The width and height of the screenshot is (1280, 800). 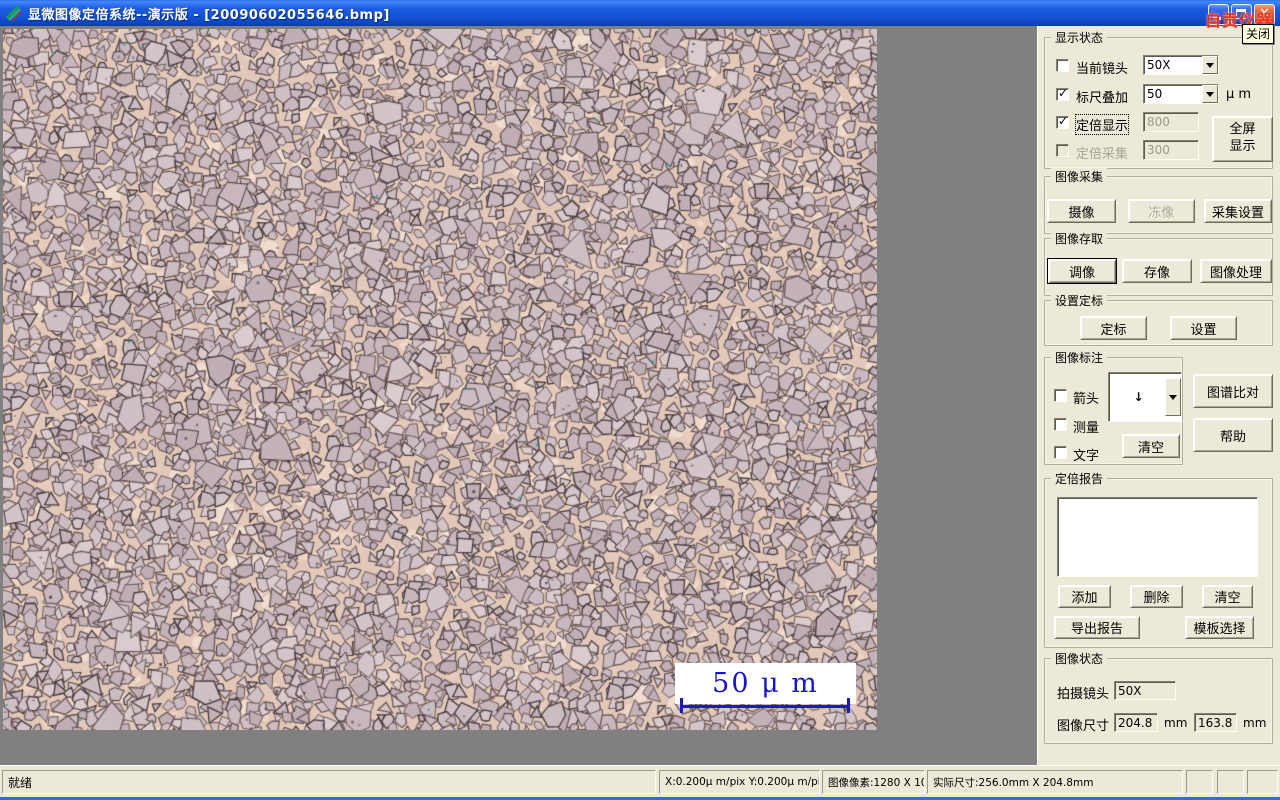 I want to click on arrow-label: 箭头, so click(x=1086, y=399).